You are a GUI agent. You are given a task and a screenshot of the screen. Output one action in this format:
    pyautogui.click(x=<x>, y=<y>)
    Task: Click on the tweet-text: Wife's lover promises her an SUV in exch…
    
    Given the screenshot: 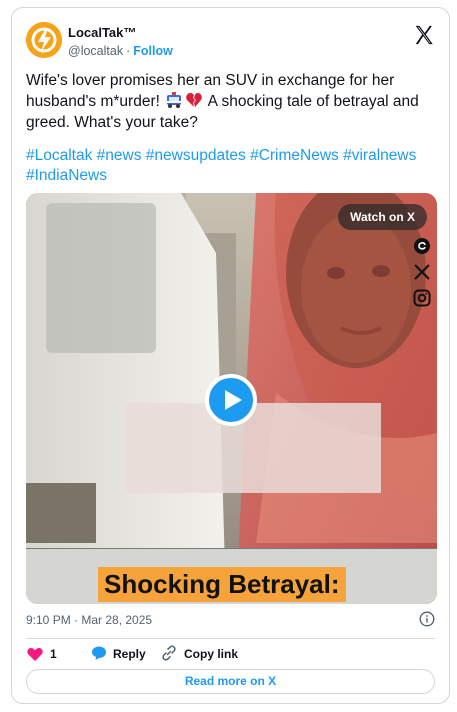 What is the action you would take?
    pyautogui.click(x=231, y=101)
    